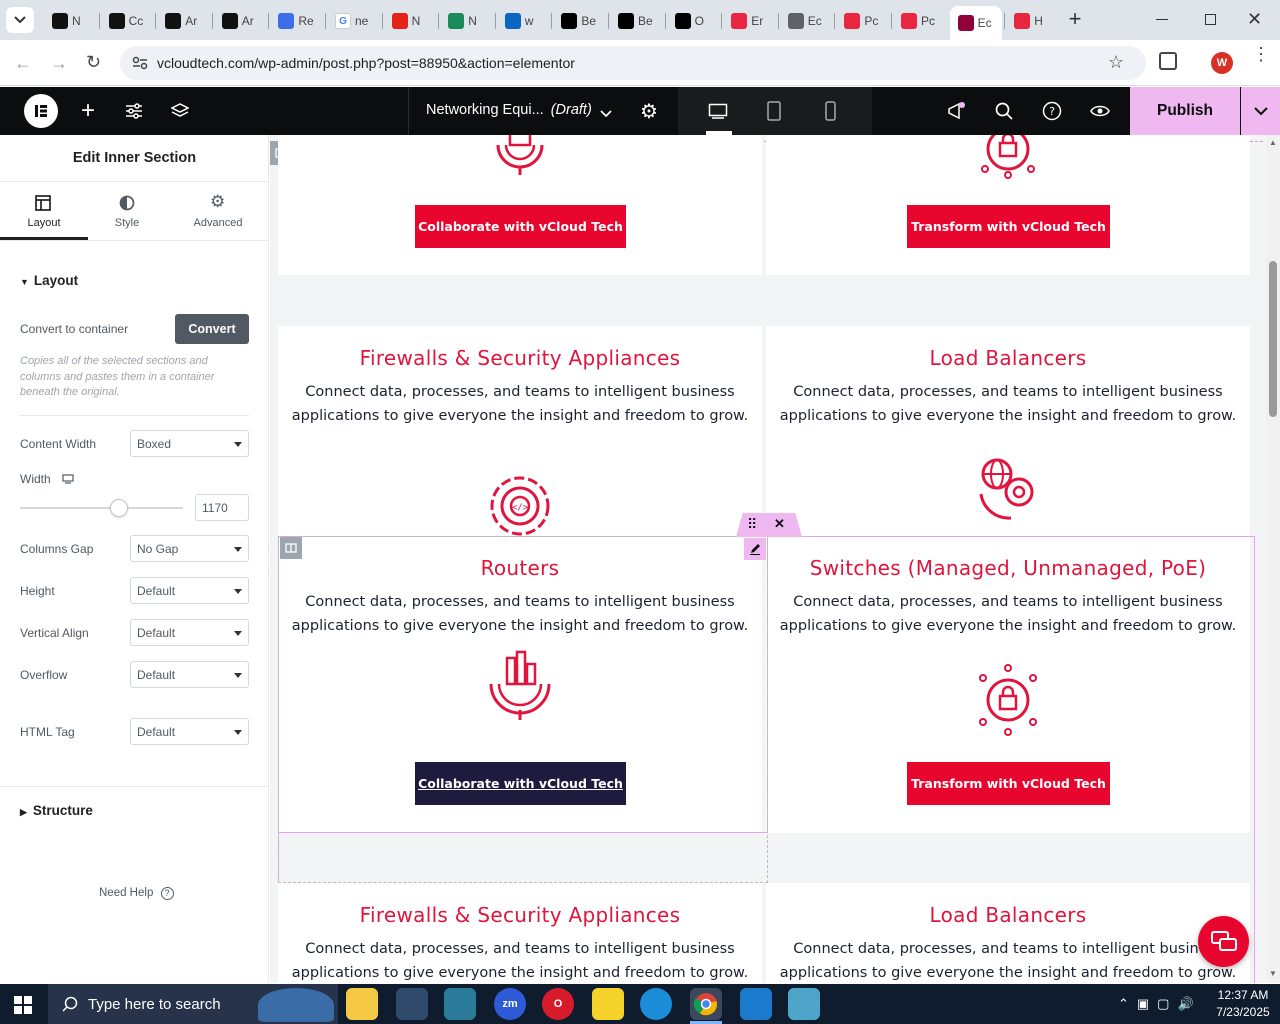 The image size is (1280, 1024). I want to click on publish-button: Publish, so click(1185, 111).